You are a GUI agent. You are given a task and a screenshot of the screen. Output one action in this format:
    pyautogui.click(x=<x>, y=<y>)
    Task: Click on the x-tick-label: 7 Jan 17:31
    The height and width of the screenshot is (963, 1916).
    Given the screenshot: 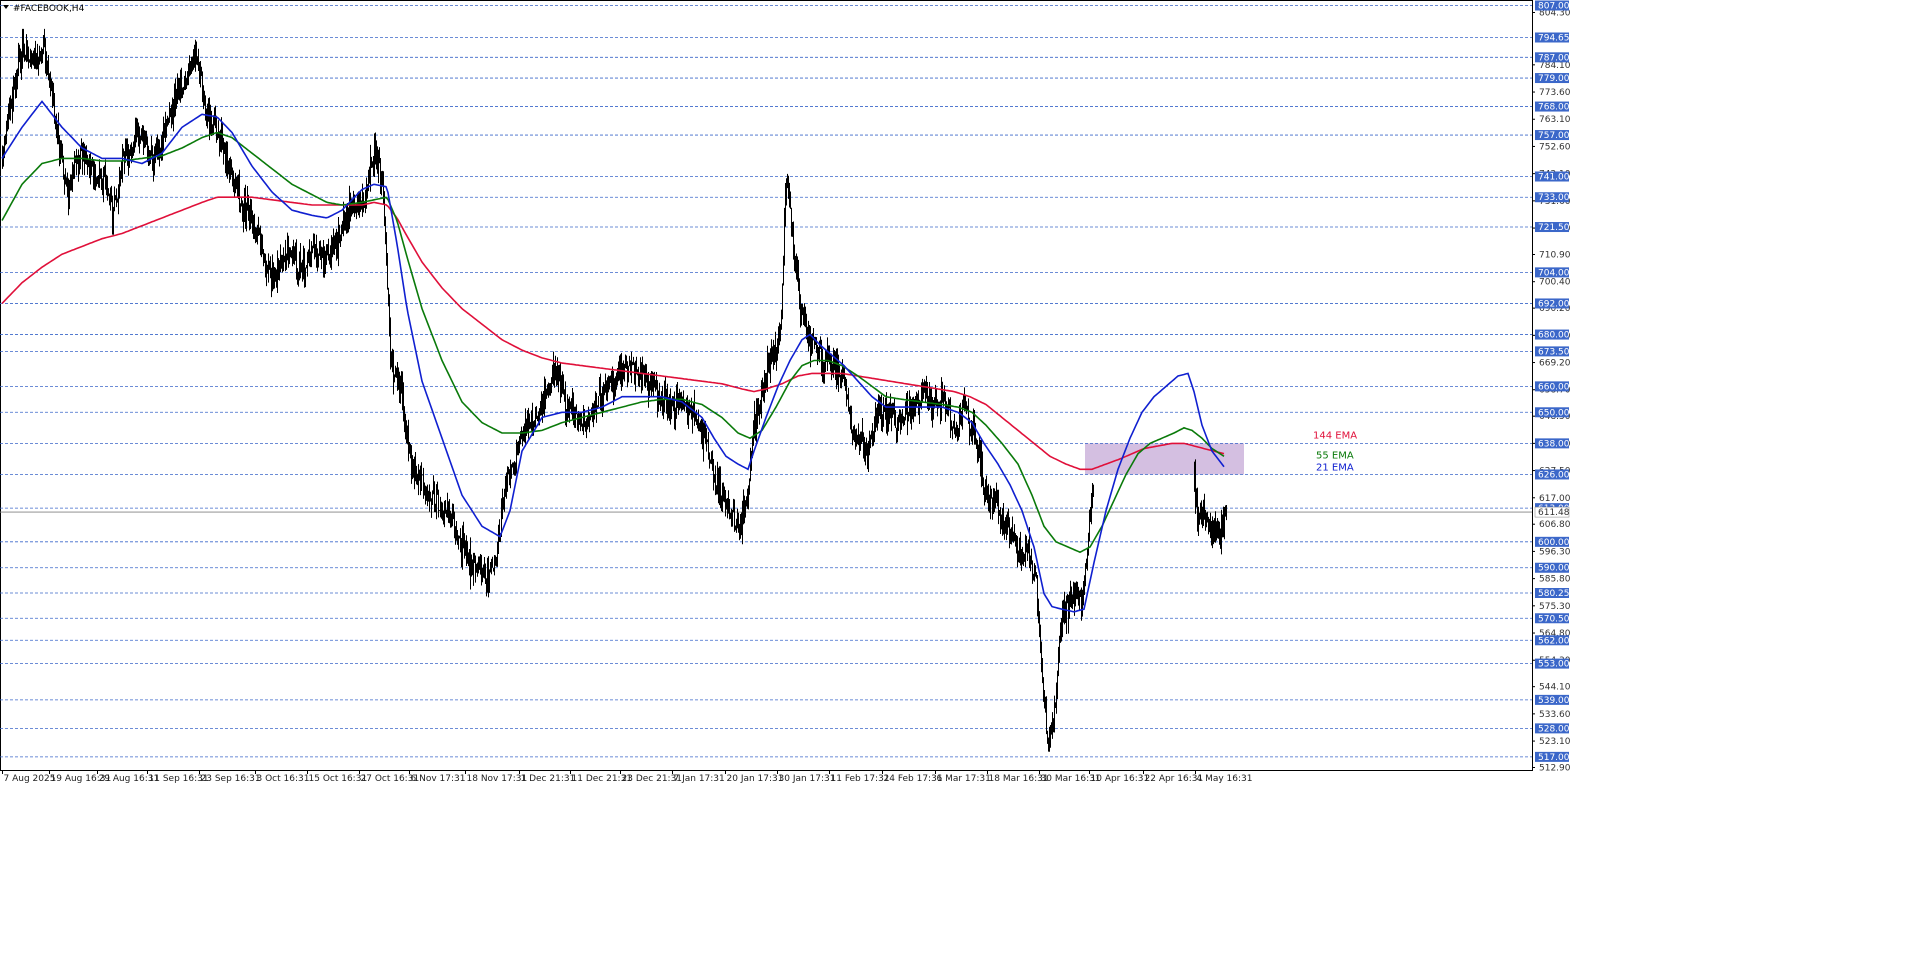 What is the action you would take?
    pyautogui.click(x=699, y=779)
    